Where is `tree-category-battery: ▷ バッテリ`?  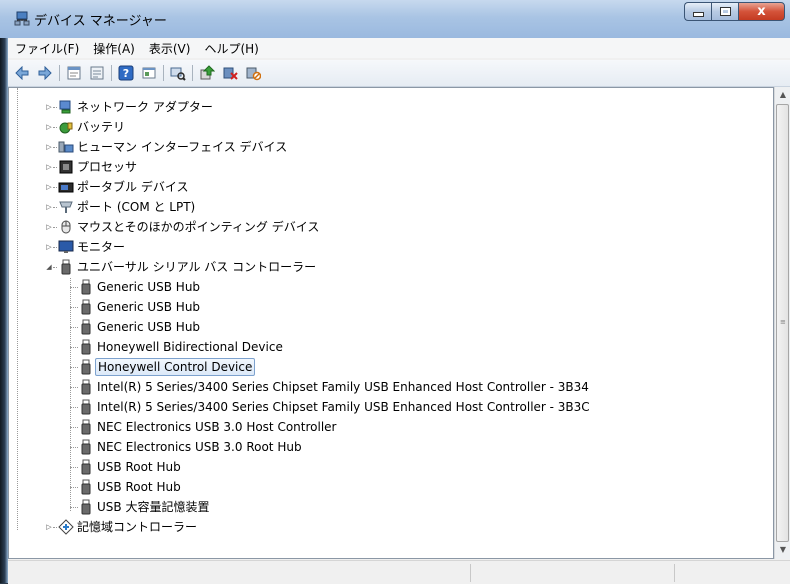
tree-category-battery: ▷ バッテリ is located at coordinates (389, 127).